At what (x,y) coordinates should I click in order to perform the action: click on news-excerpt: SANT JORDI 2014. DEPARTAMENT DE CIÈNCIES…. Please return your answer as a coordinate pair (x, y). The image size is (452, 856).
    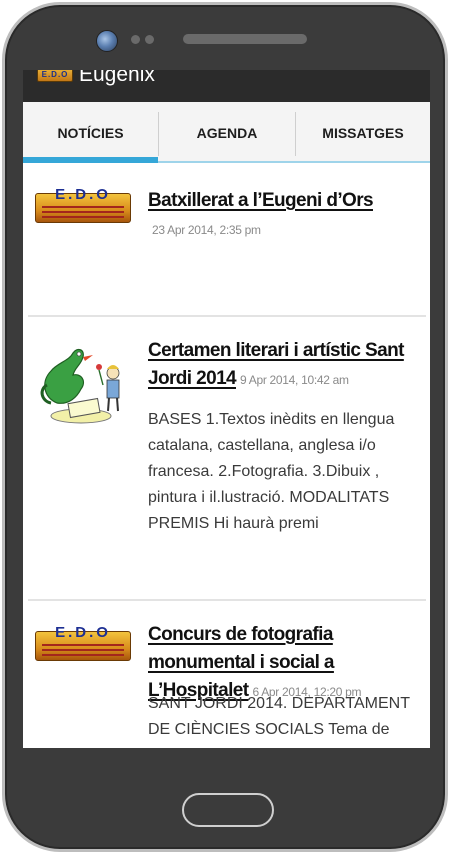
    Looking at the image, I should click on (279, 721).